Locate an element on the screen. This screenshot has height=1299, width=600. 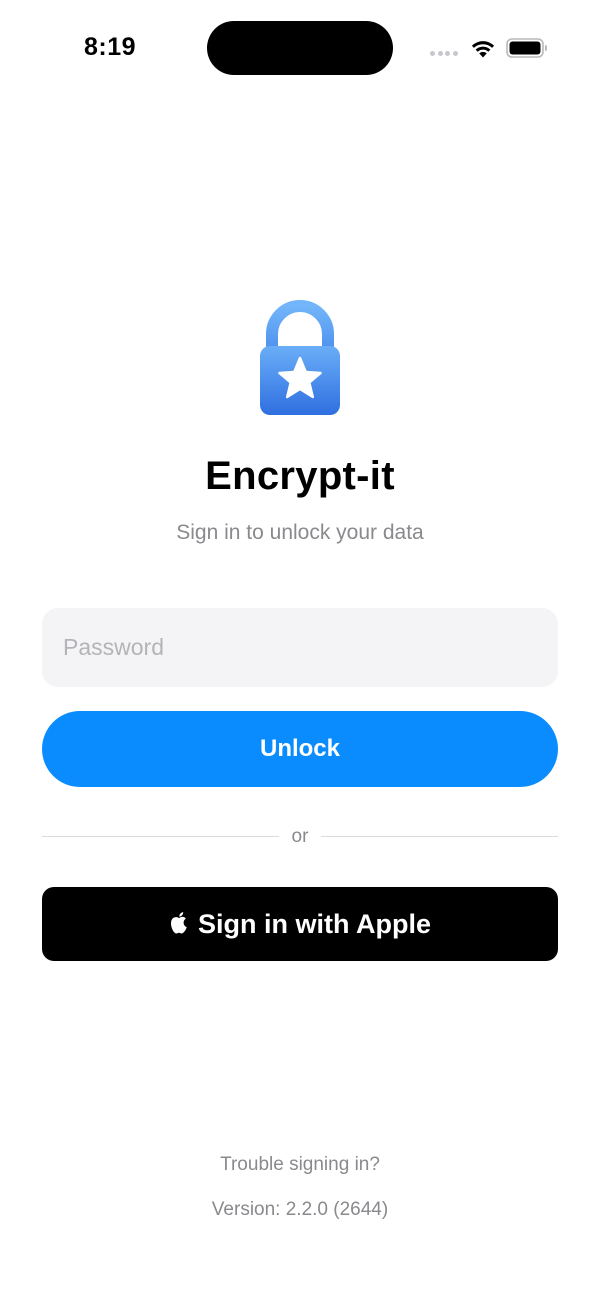
cellular-signal-icon is located at coordinates (445, 54).